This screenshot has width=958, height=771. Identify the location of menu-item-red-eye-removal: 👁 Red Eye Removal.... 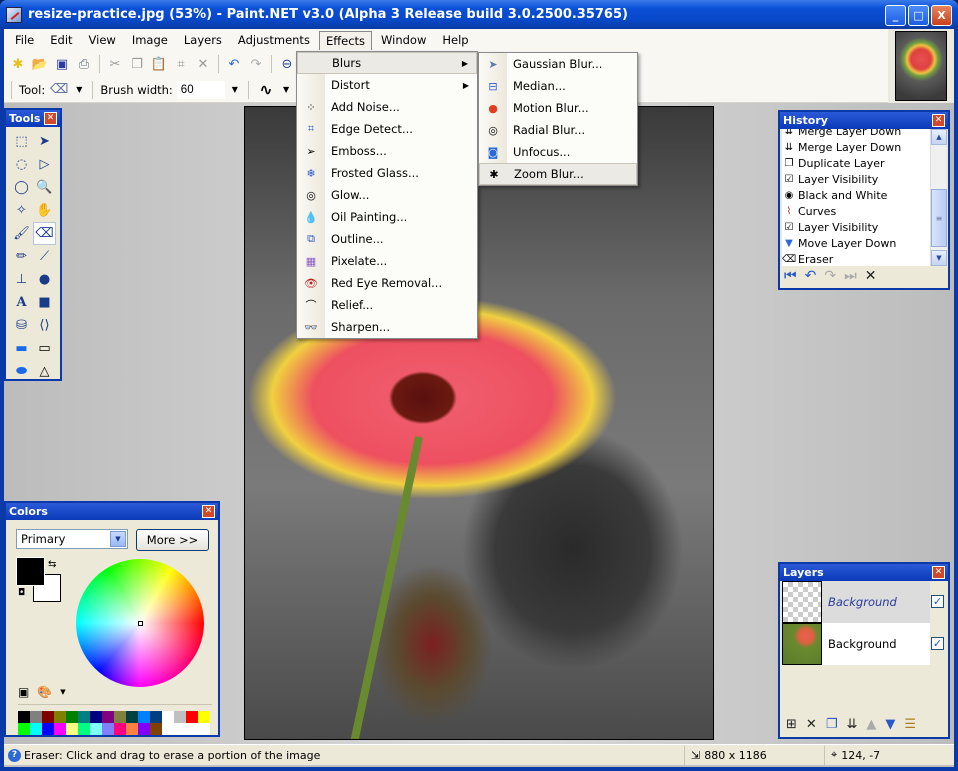
(387, 283).